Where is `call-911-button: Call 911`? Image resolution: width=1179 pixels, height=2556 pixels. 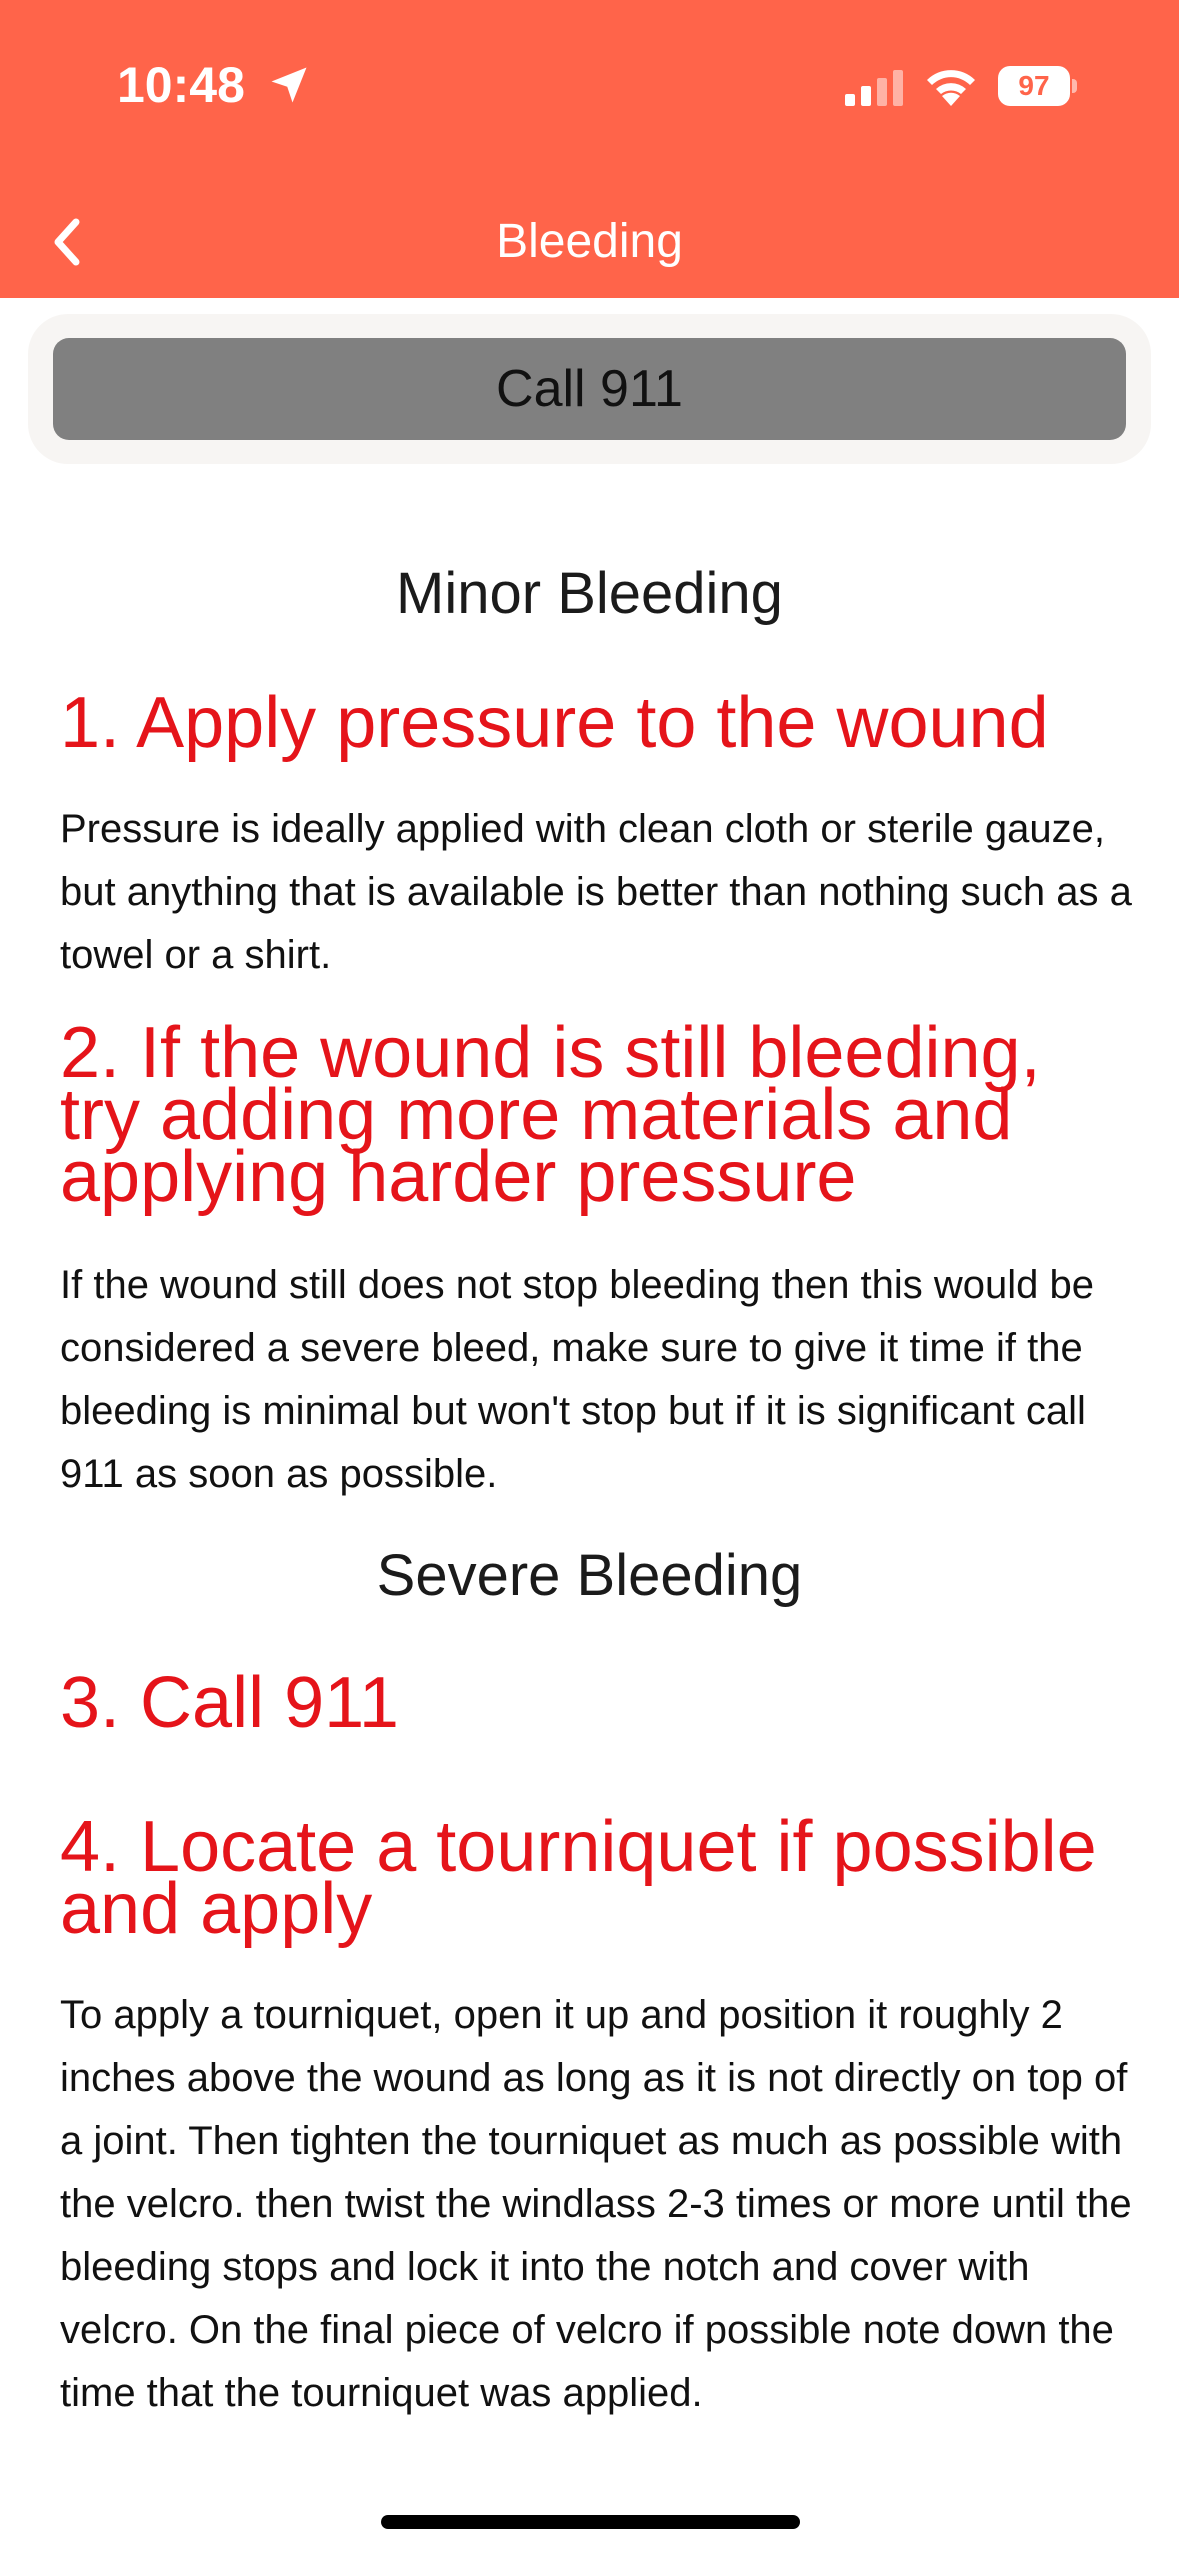 call-911-button: Call 911 is located at coordinates (589, 389).